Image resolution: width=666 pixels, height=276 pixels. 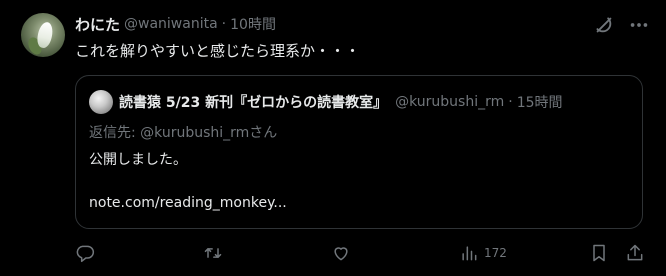 I want to click on bookmark-icon, so click(x=599, y=253).